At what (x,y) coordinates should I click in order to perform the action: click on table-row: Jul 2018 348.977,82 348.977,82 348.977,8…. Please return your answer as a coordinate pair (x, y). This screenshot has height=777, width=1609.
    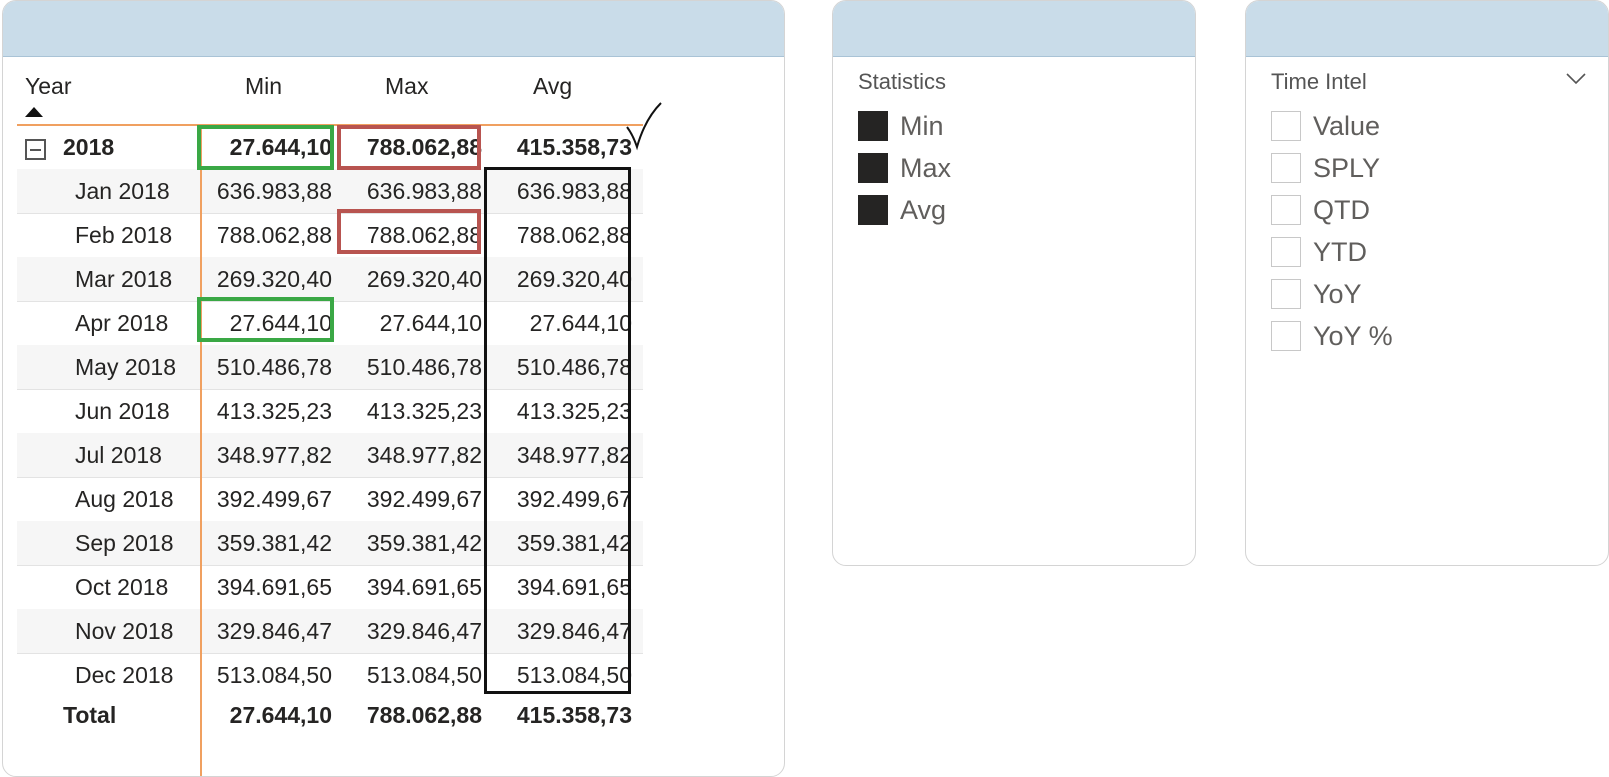
    Looking at the image, I should click on (330, 455).